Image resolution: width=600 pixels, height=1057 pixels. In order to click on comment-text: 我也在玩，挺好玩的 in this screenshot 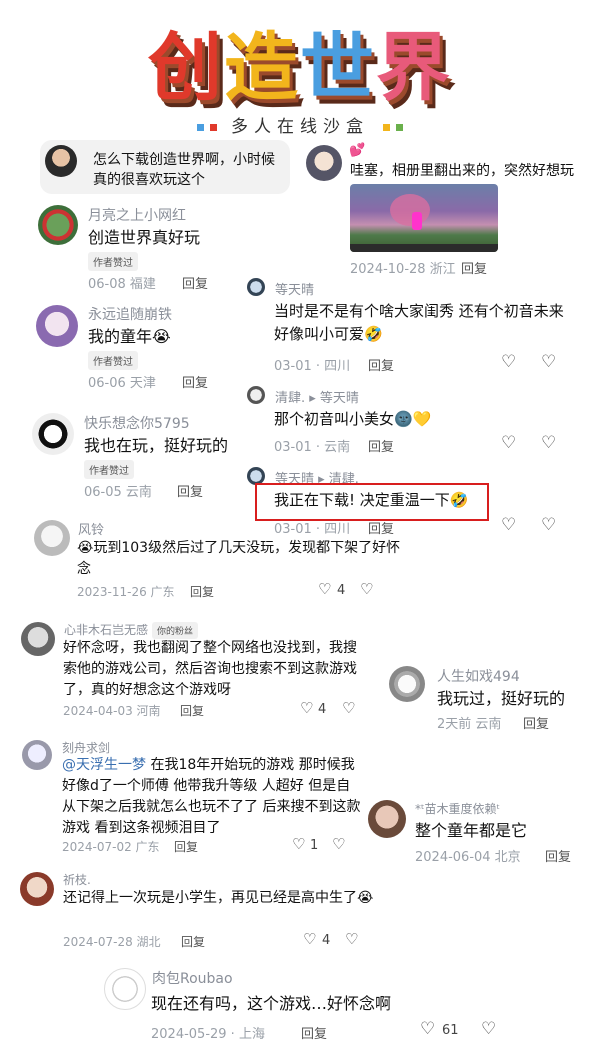, I will do `click(156, 445)`.